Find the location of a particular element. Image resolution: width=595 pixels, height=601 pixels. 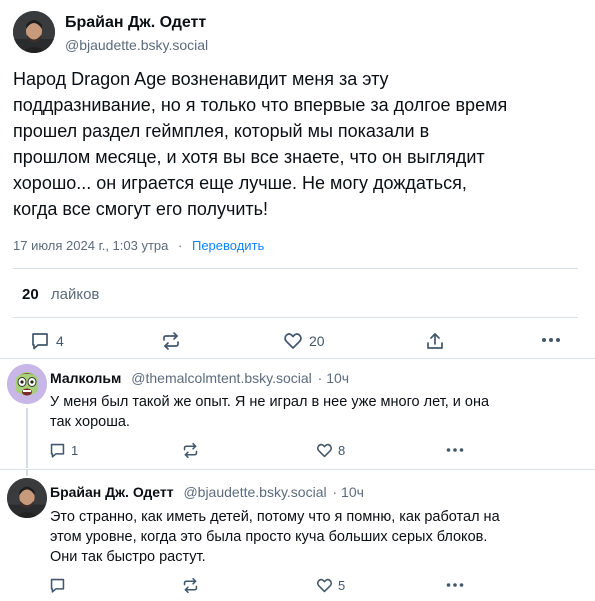

reply-like-button: 5 is located at coordinates (330, 585).